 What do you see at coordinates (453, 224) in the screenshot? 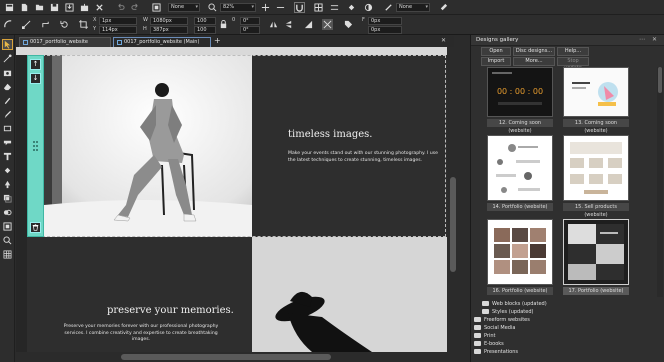
I see `vertical-scroll-thumb` at bounding box center [453, 224].